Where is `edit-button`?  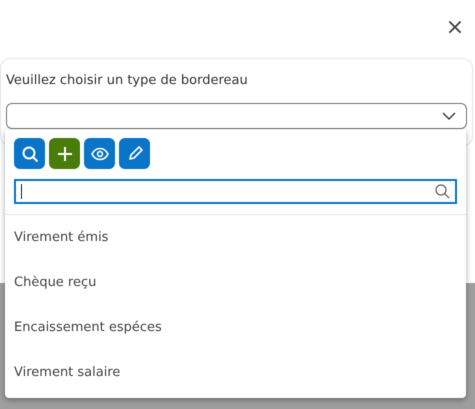
edit-button is located at coordinates (134, 153).